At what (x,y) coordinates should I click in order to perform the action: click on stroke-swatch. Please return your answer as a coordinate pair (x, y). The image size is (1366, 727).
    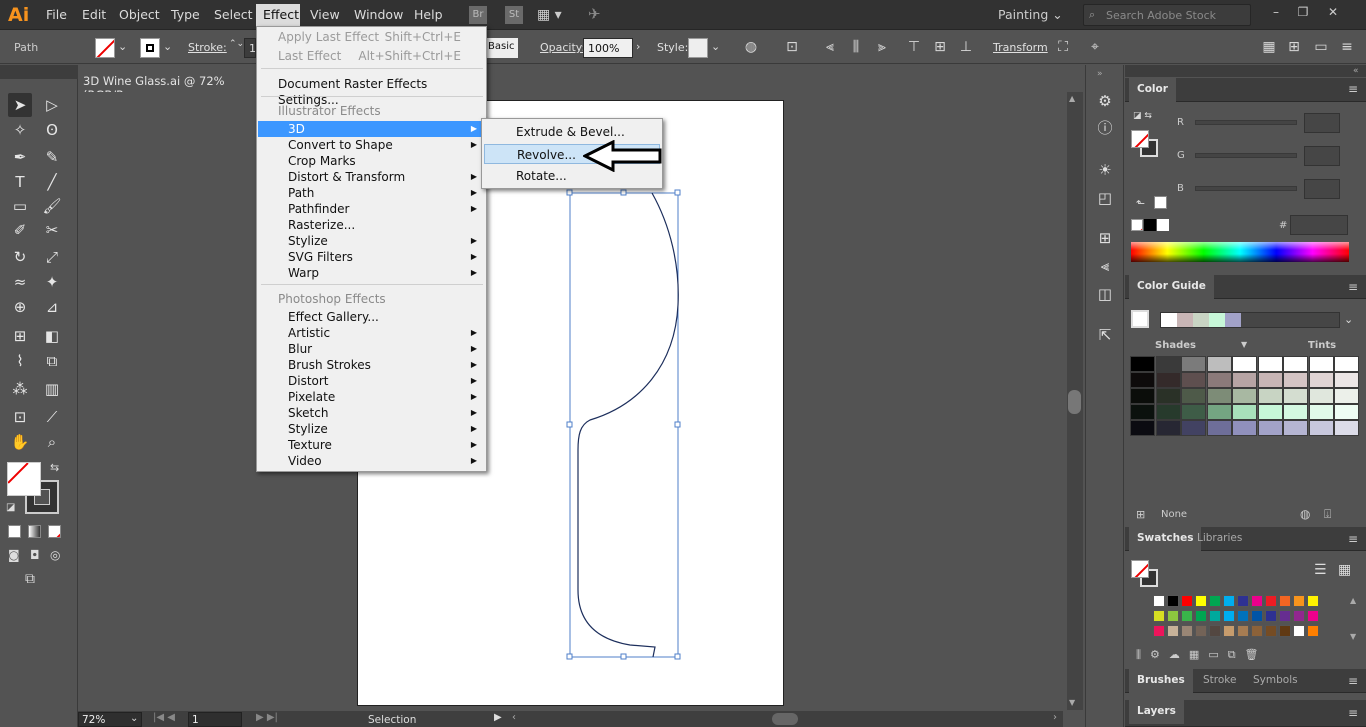
    Looking at the image, I should click on (150, 48).